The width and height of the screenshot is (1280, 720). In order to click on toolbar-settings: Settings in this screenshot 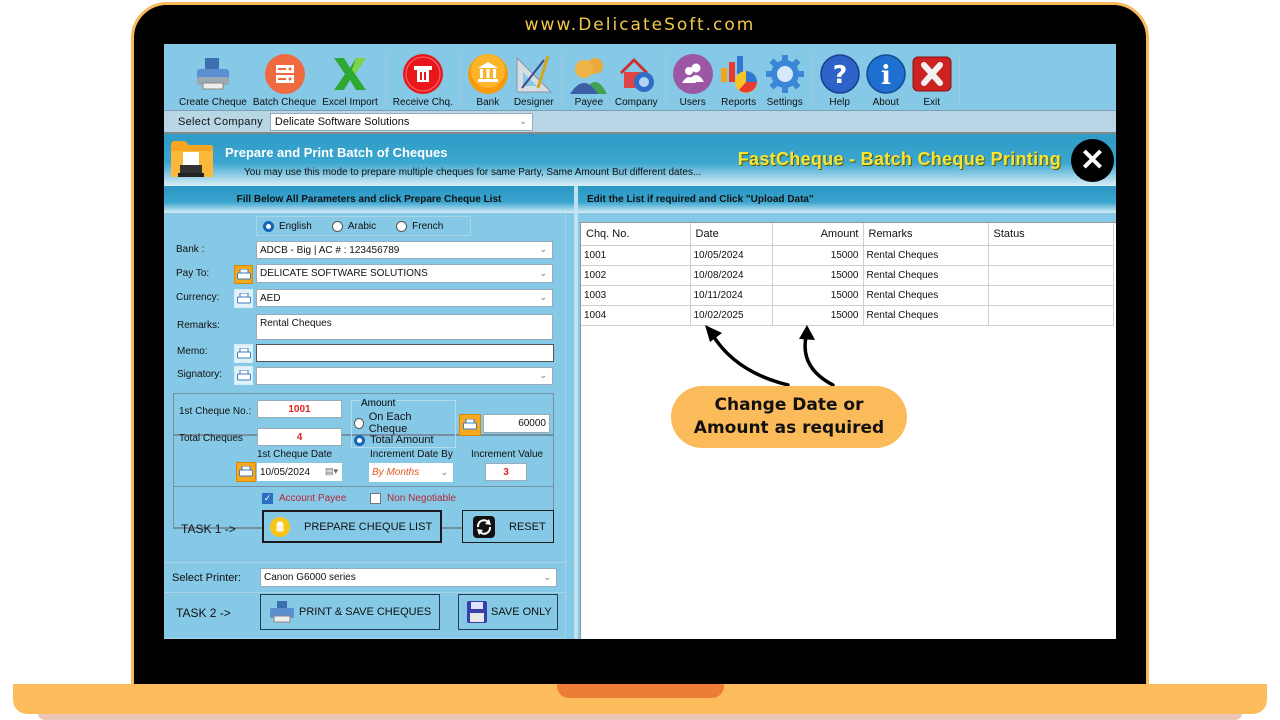, I will do `click(785, 78)`.